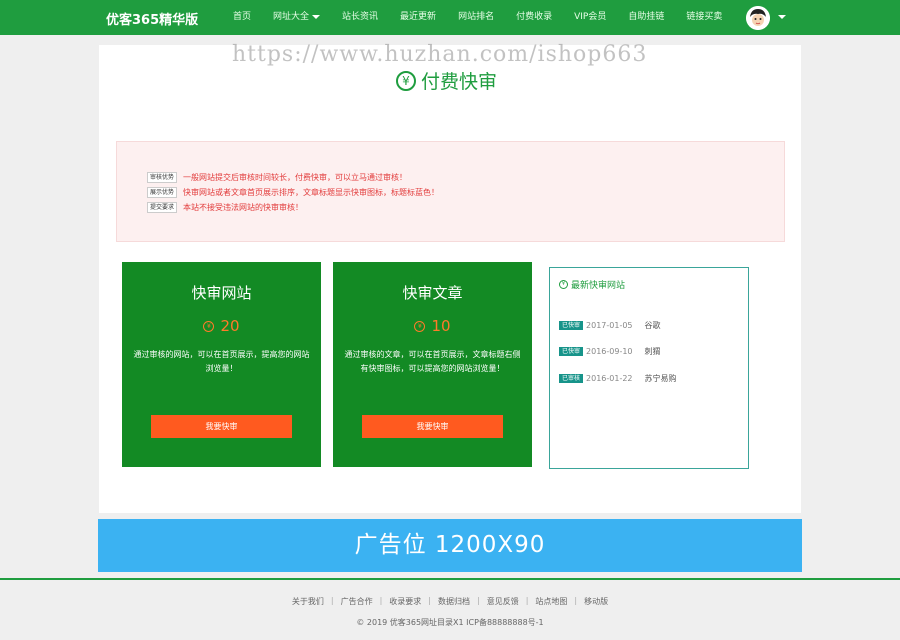 This screenshot has width=900, height=640. Describe the element at coordinates (152, 18) in the screenshot. I see `brand-logo: 优客365精华版` at that location.